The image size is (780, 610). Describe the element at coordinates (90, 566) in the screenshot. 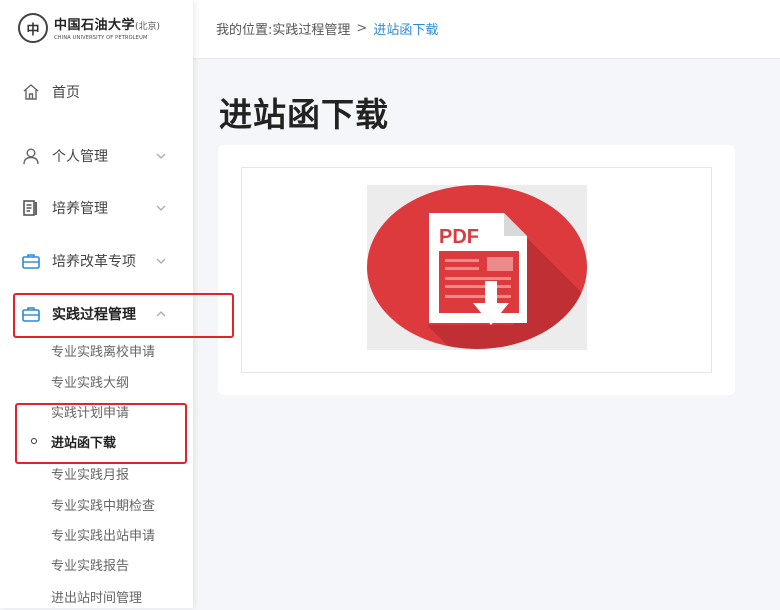

I see `submenu-item-label: 专业实践报告` at that location.